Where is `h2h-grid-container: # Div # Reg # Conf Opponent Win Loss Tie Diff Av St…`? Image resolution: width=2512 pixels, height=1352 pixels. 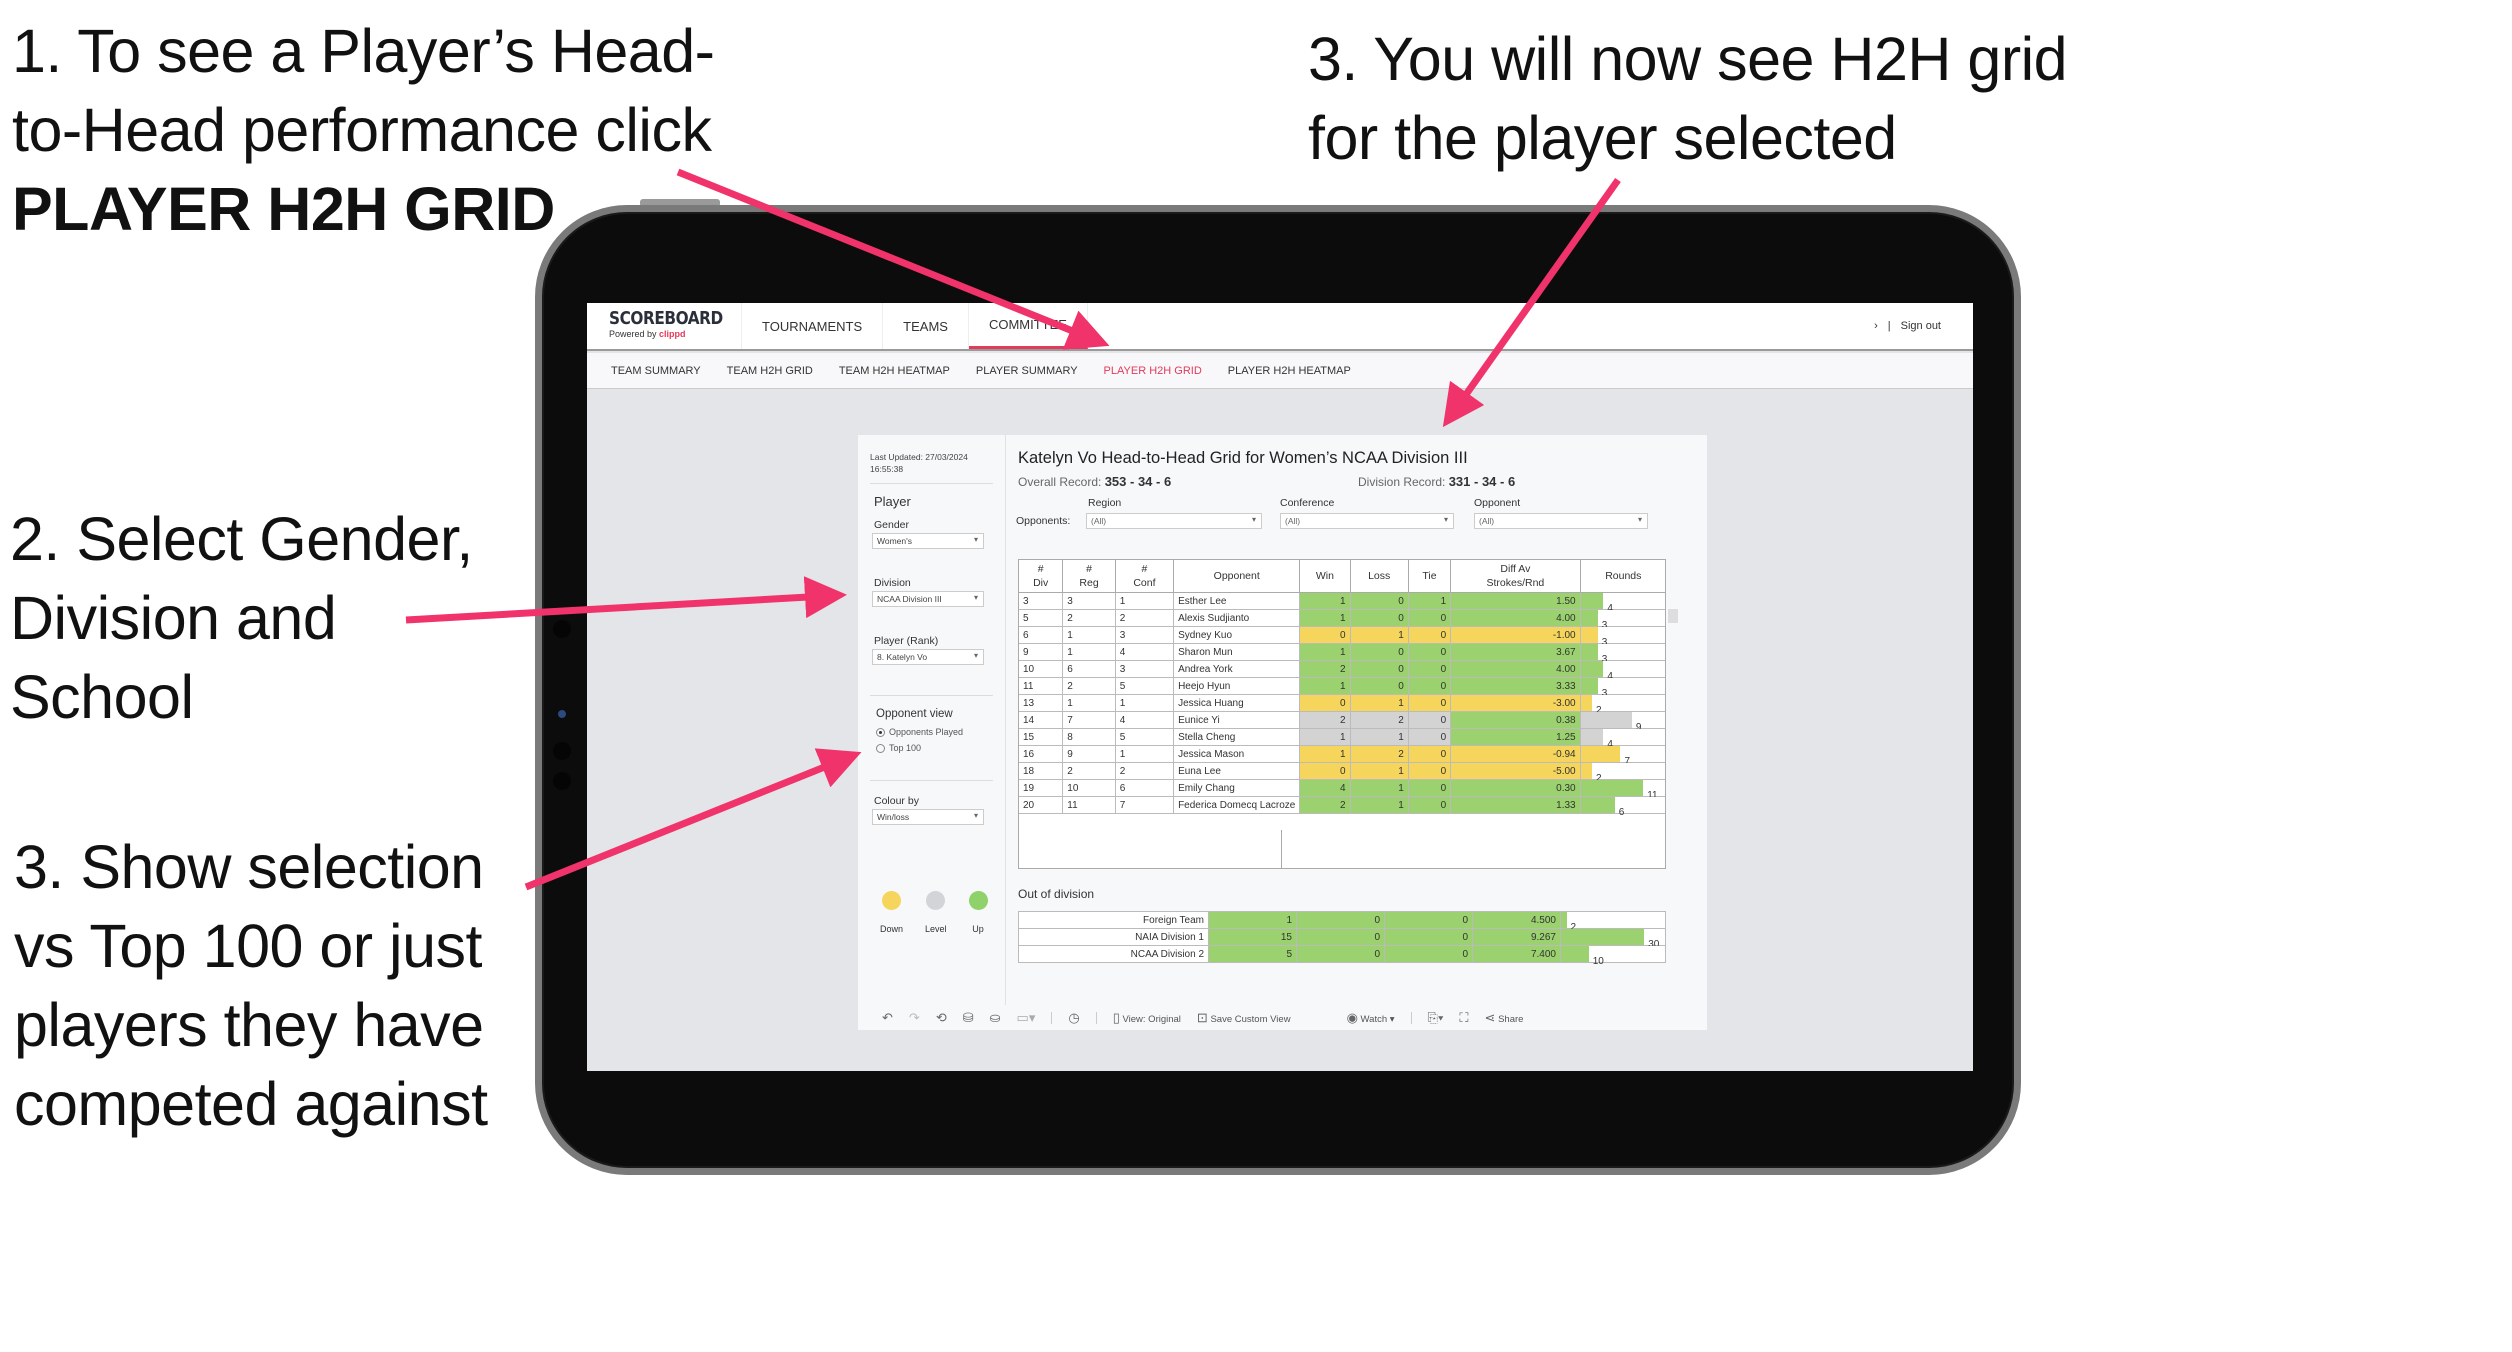 h2h-grid-container: # Div # Reg # Conf Opponent Win Loss Tie Diff Av St… is located at coordinates (1342, 714).